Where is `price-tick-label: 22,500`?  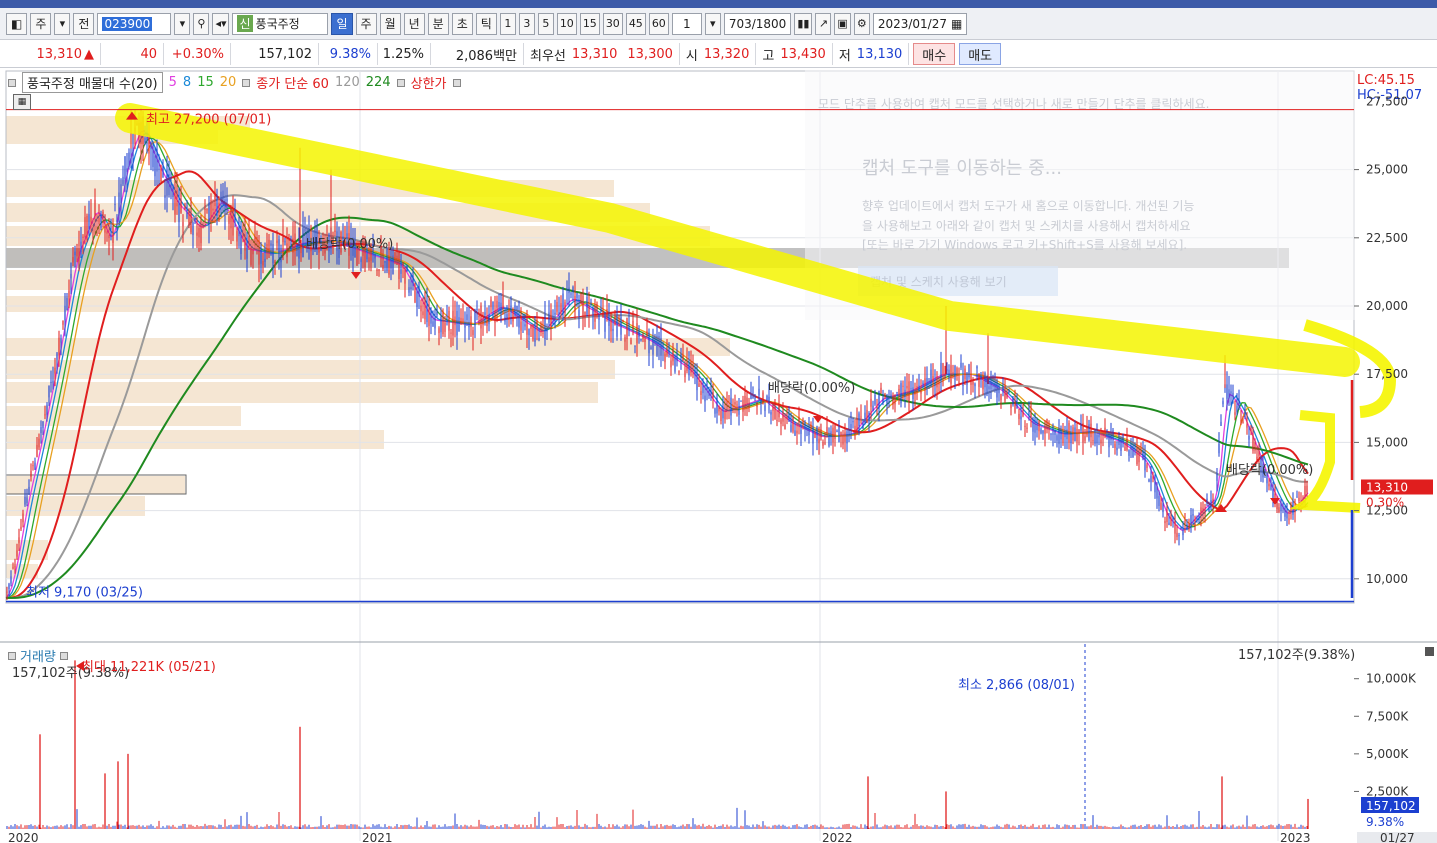 price-tick-label: 22,500 is located at coordinates (1387, 238).